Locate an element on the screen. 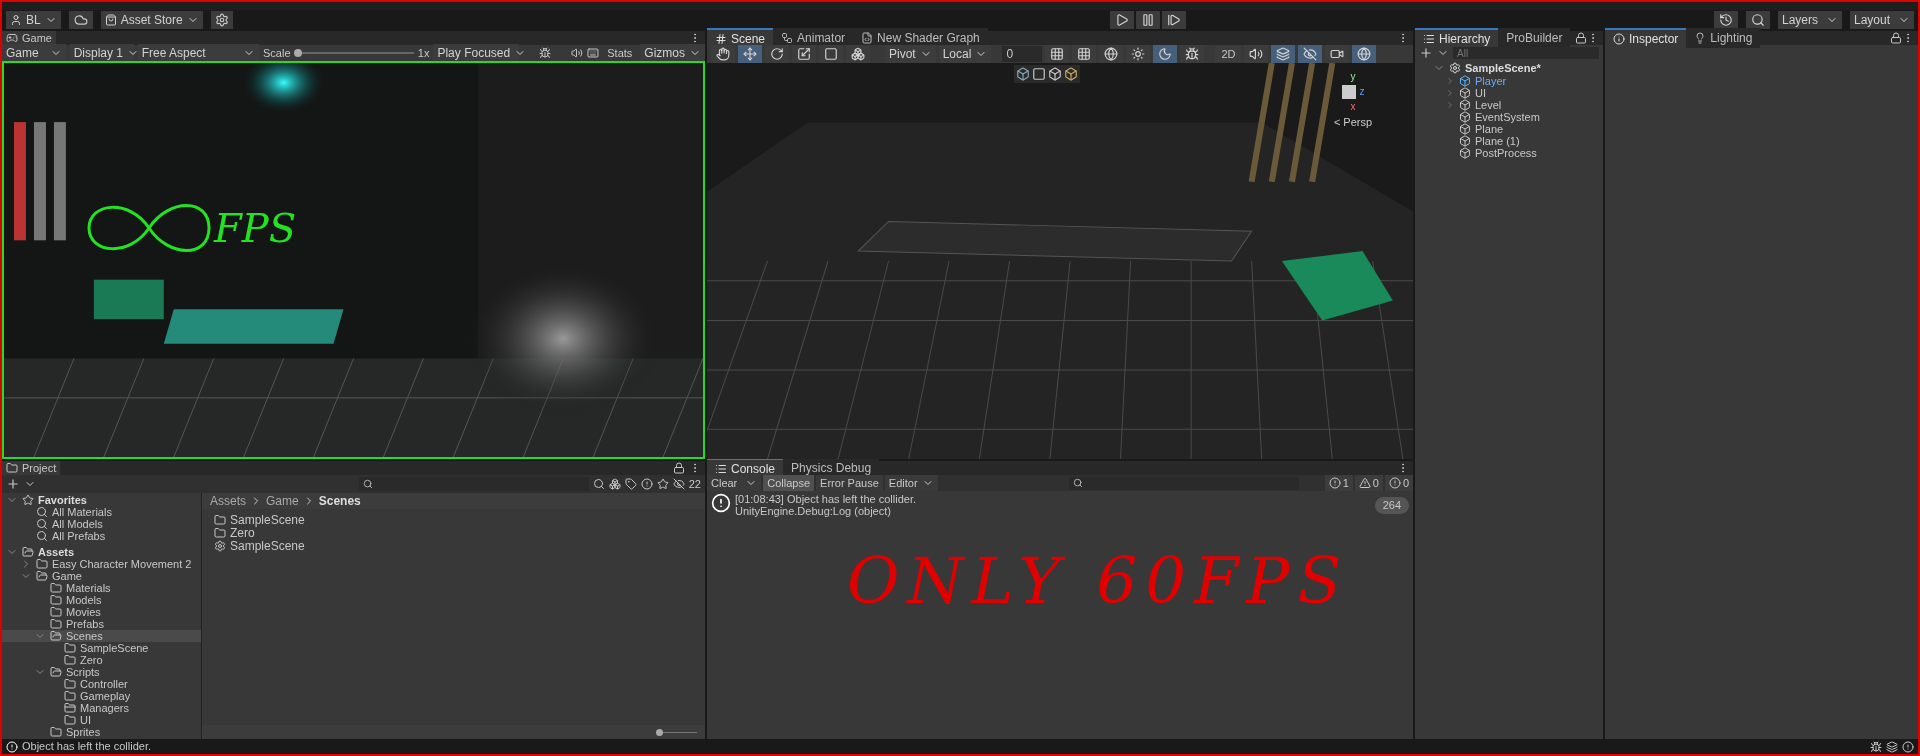 This screenshot has width=1920, height=756. display-dropdown: Display 1 is located at coordinates (101, 53).